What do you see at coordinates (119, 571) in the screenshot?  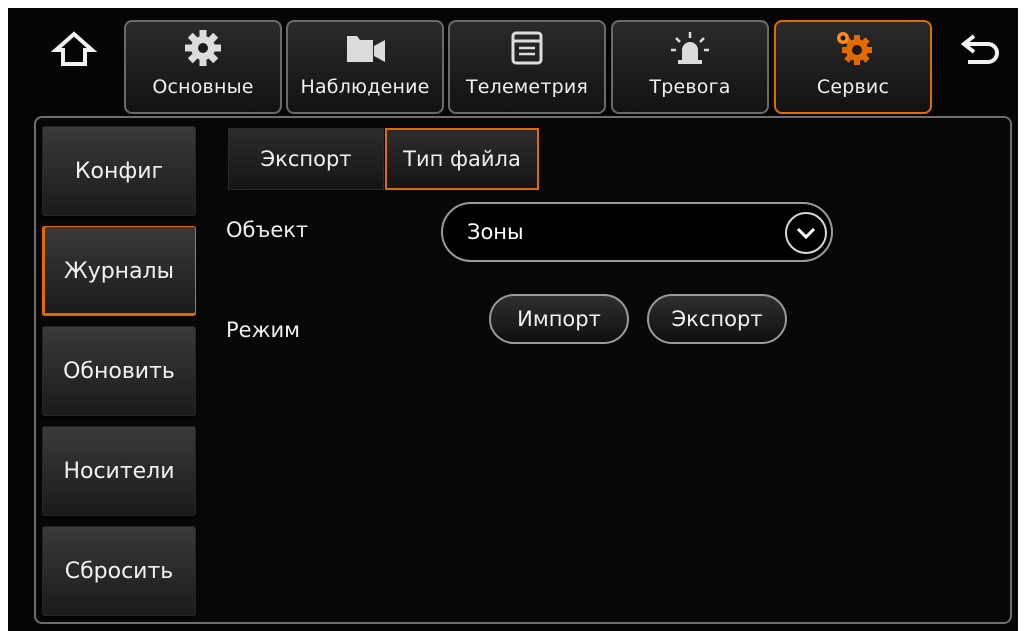 I see `sidebar-item-sbrosit: Сбросить` at bounding box center [119, 571].